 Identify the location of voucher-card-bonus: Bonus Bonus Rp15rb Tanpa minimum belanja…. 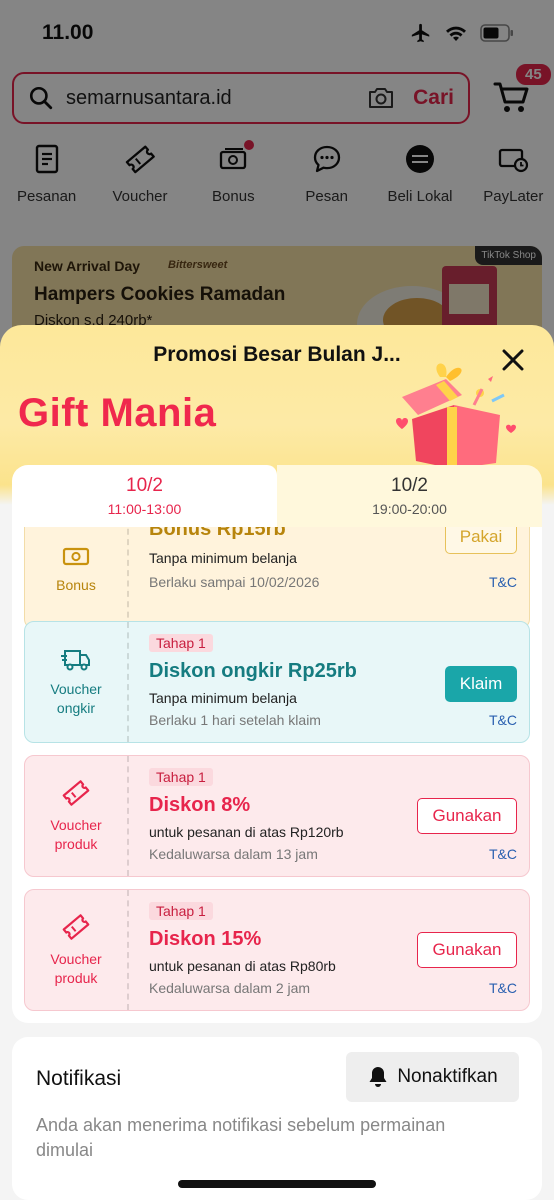
(277, 578).